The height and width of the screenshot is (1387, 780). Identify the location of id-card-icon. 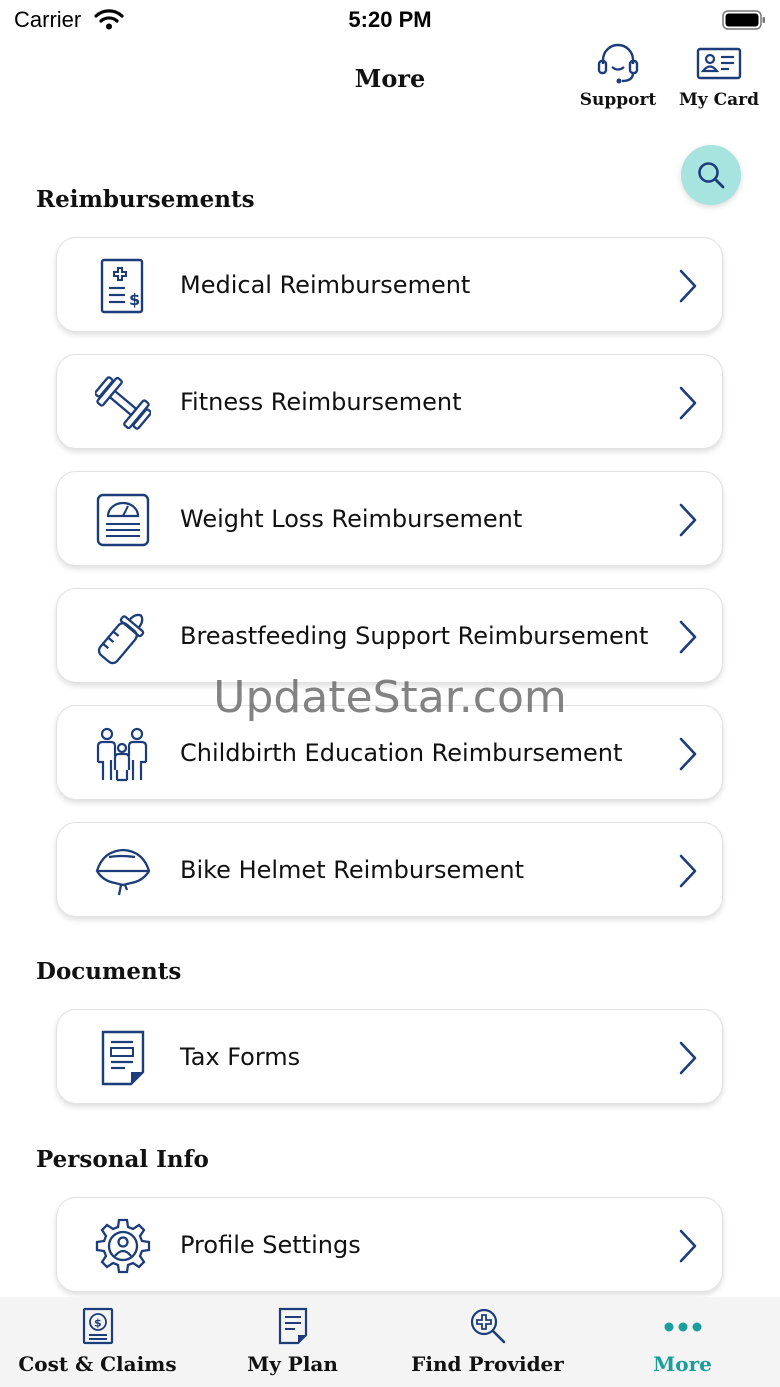
(719, 63).